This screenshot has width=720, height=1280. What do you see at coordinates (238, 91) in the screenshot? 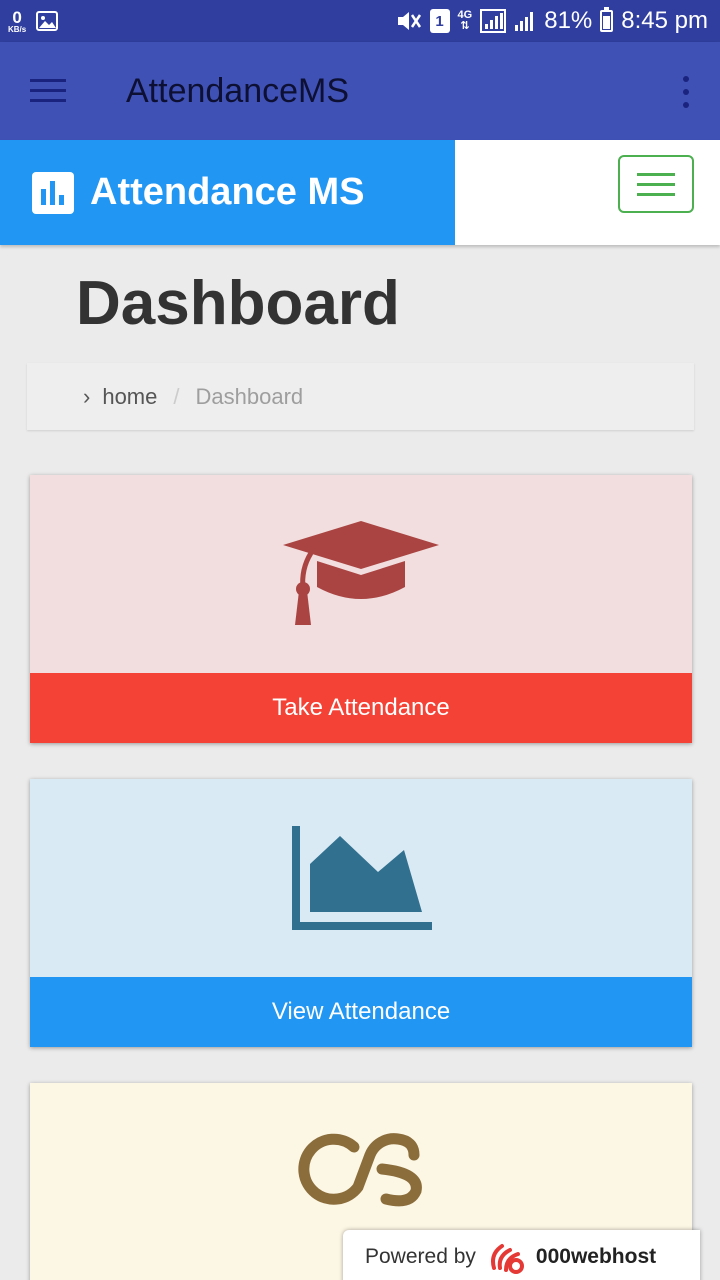
I see `app-title: AttendanceMS` at bounding box center [238, 91].